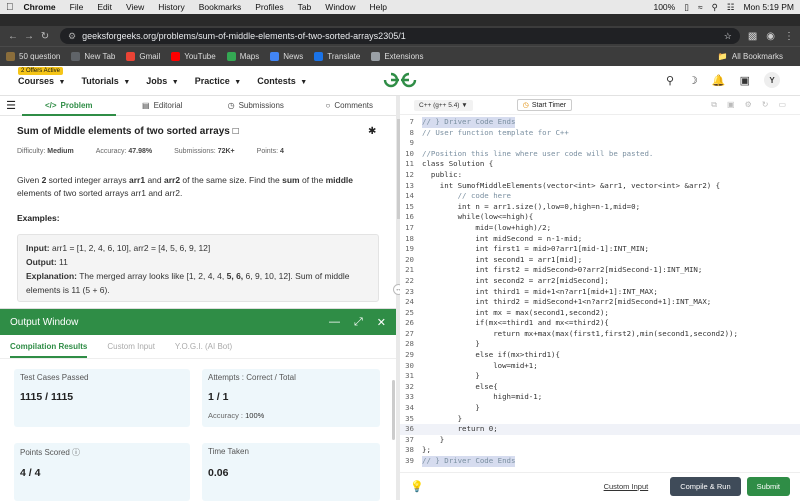 This screenshot has height=501, width=800. I want to click on bookmark-item: Extensions, so click(397, 56).